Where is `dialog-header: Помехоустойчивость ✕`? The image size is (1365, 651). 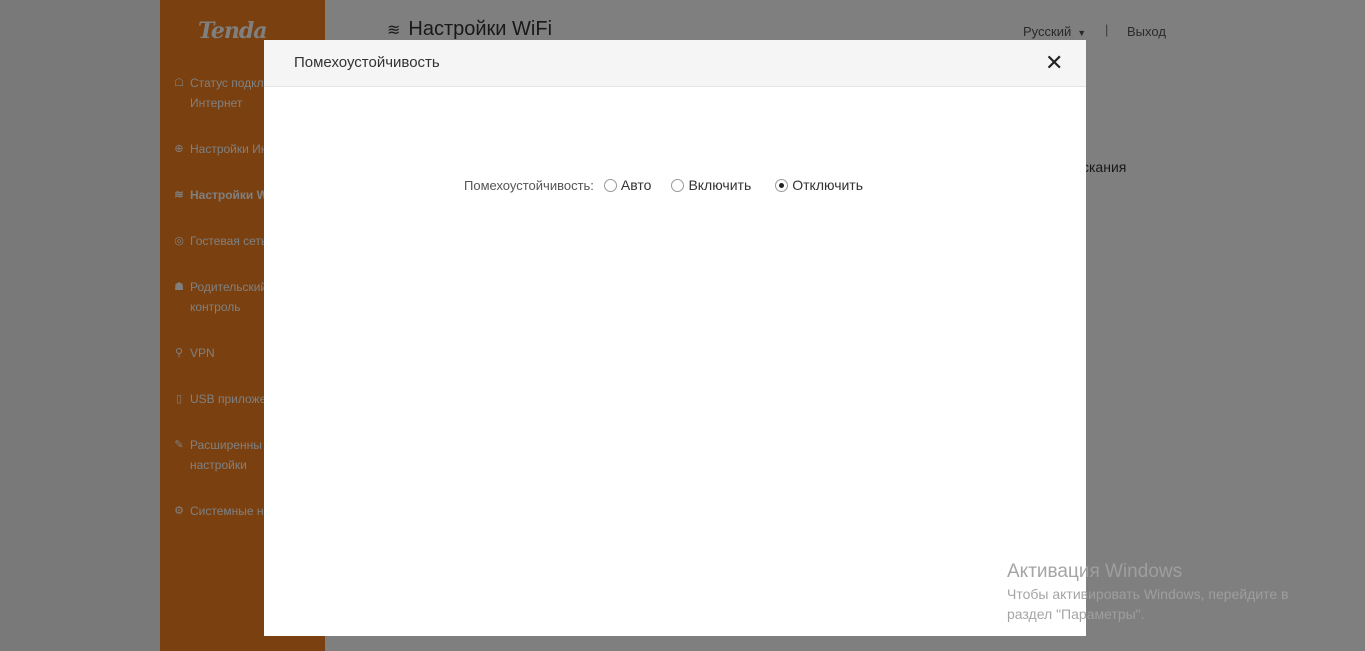 dialog-header: Помехоустойчивость ✕ is located at coordinates (675, 63).